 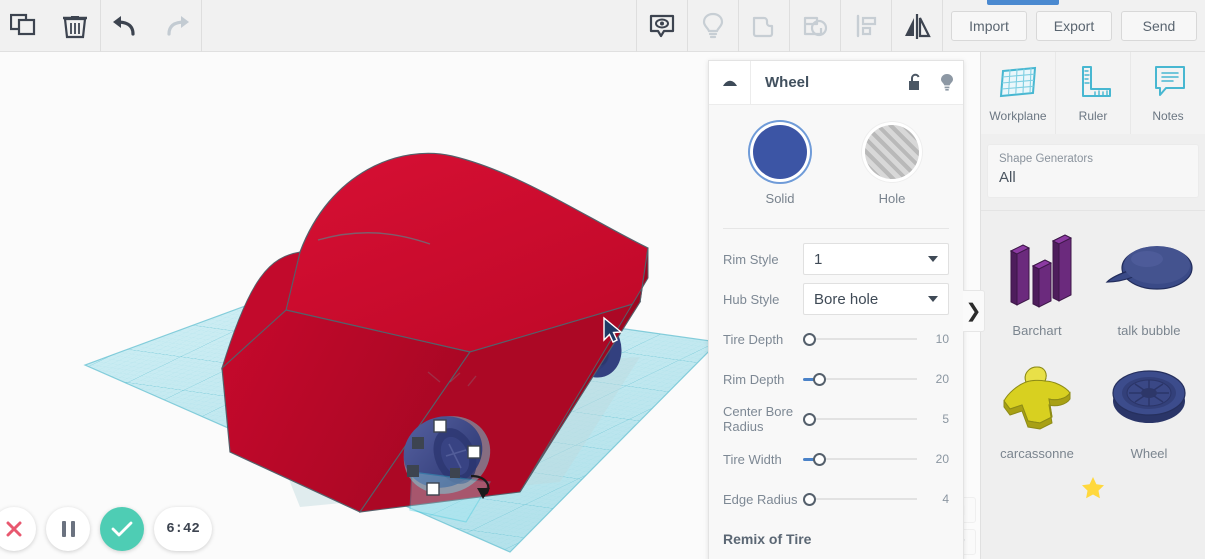 I want to click on center-bore-radius-slider, so click(x=860, y=419).